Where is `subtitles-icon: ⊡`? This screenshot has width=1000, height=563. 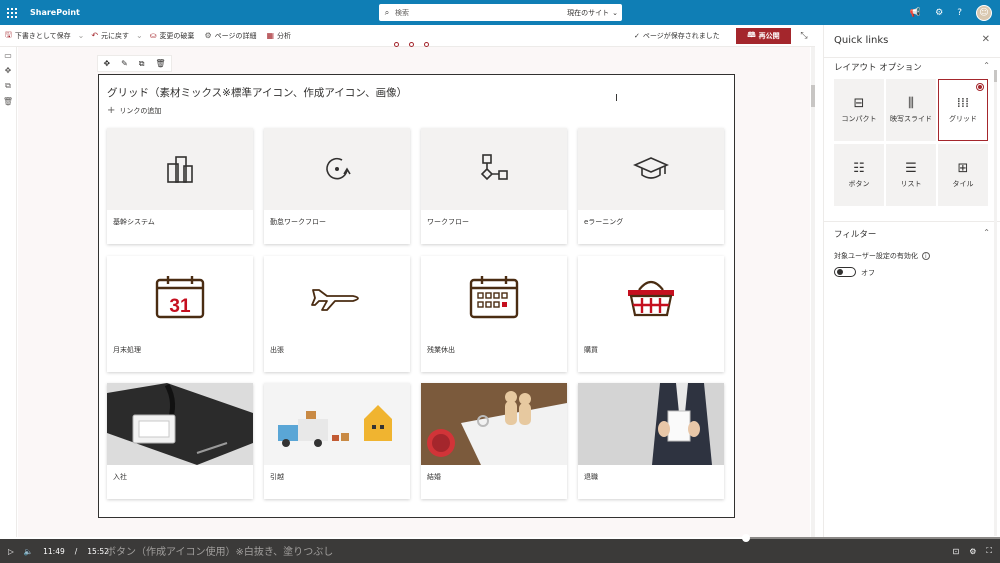
subtitles-icon: ⊡ is located at coordinates (956, 551).